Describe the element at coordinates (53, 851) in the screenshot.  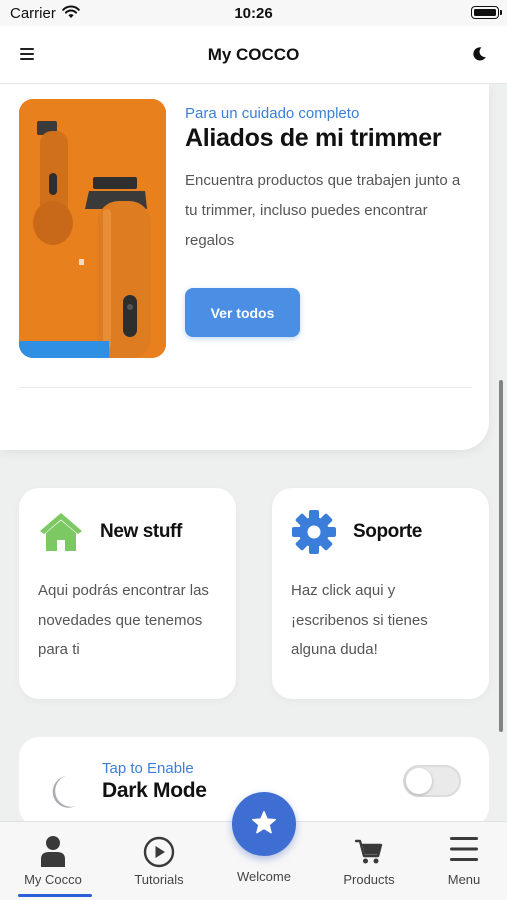
I see `user-icon` at that location.